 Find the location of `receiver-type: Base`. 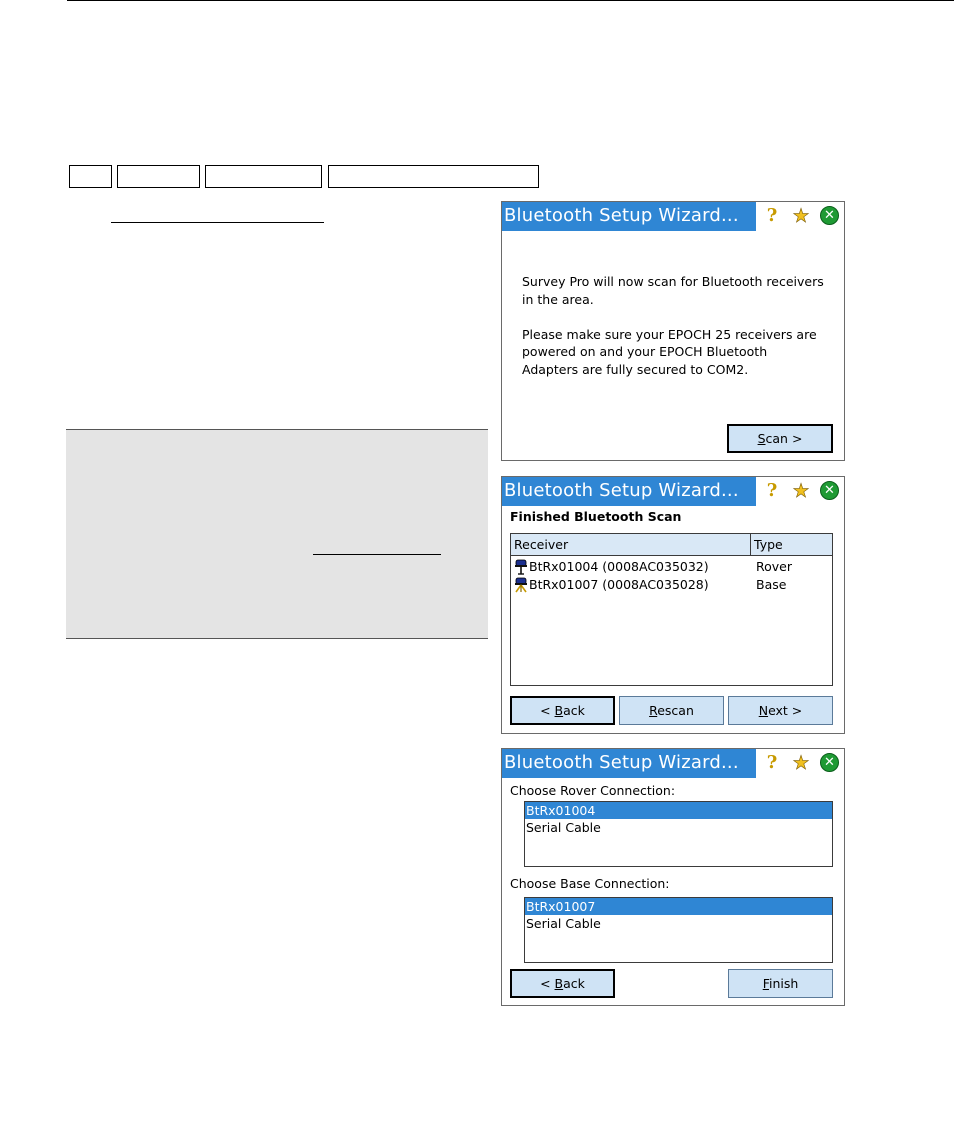

receiver-type: Base is located at coordinates (771, 584).